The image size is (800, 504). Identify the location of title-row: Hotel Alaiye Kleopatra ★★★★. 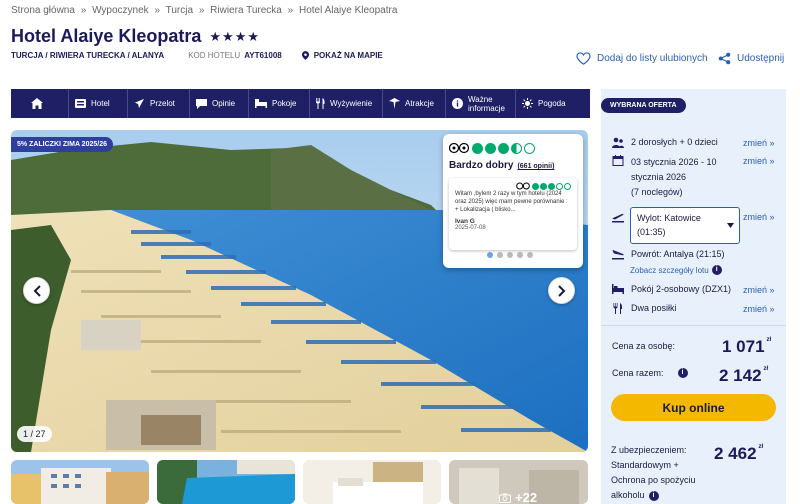
(135, 36).